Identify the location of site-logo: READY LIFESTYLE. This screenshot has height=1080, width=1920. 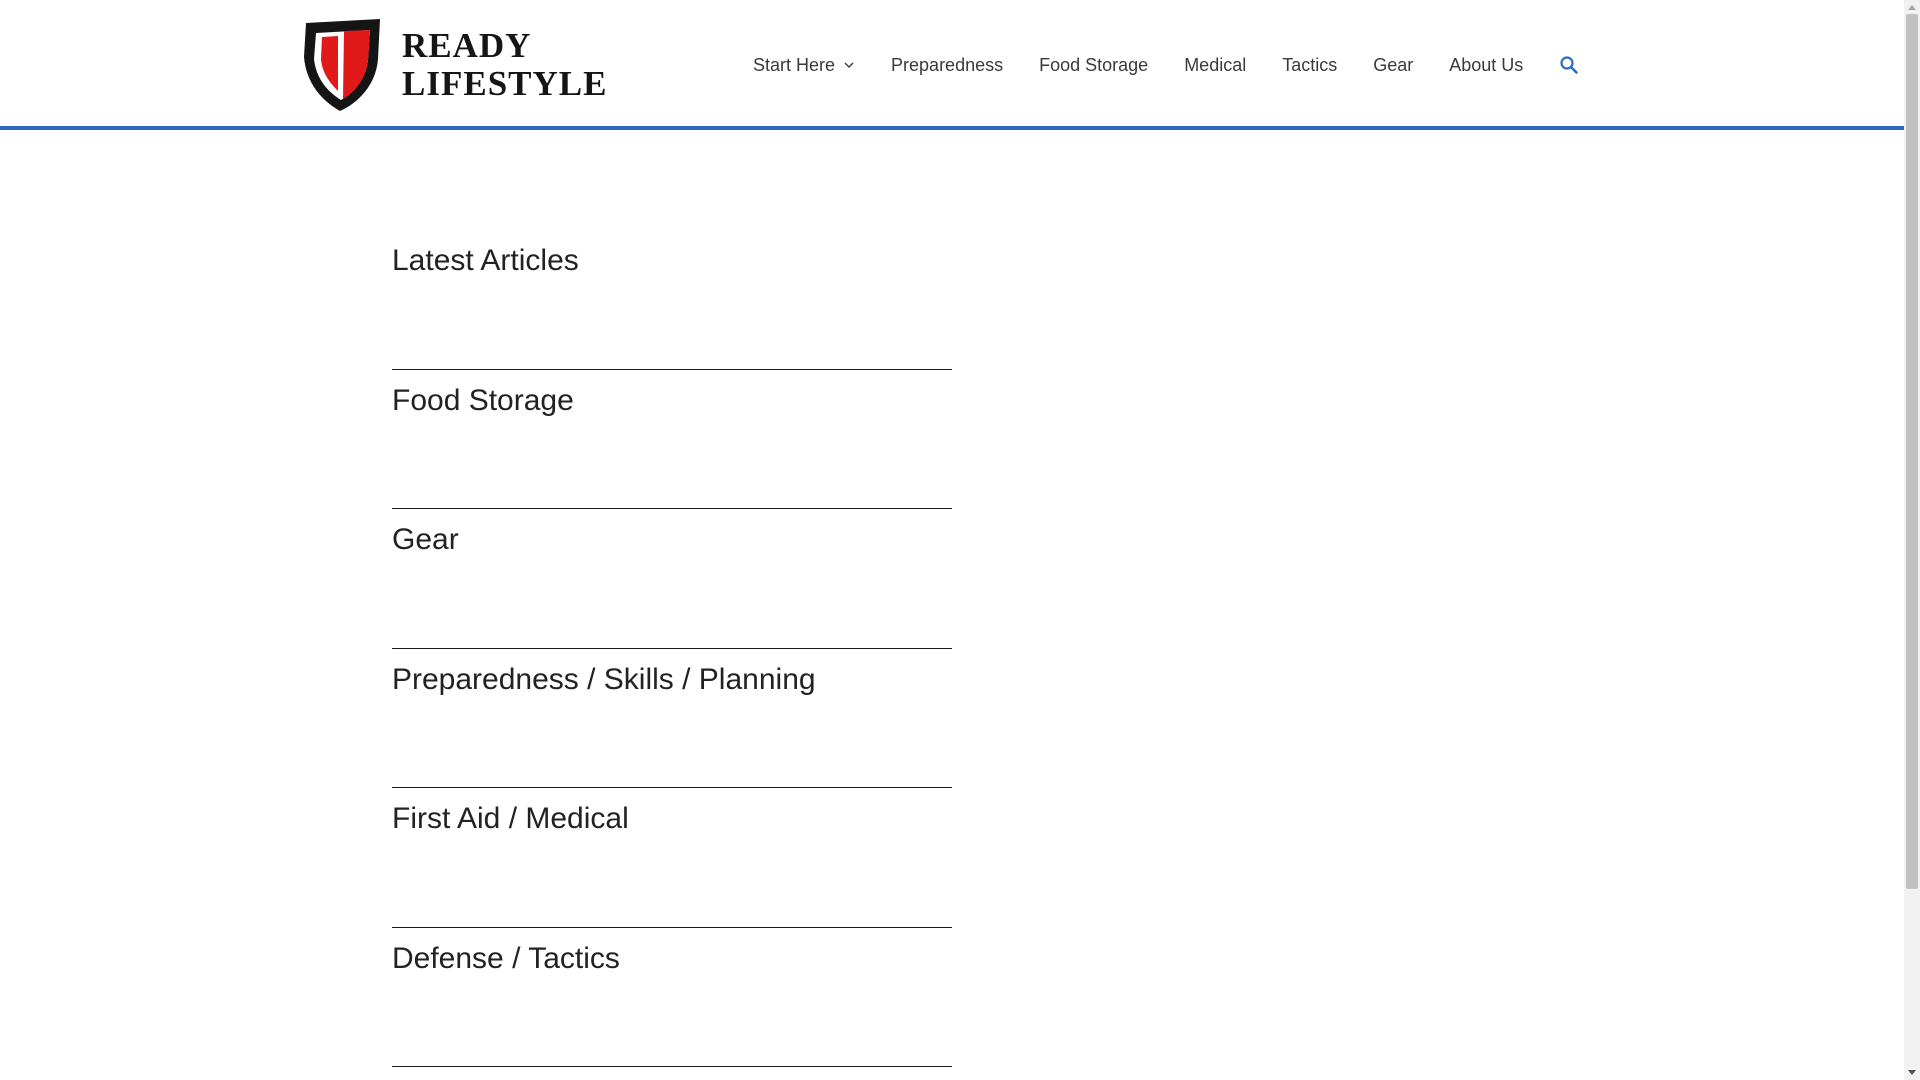
(453, 65).